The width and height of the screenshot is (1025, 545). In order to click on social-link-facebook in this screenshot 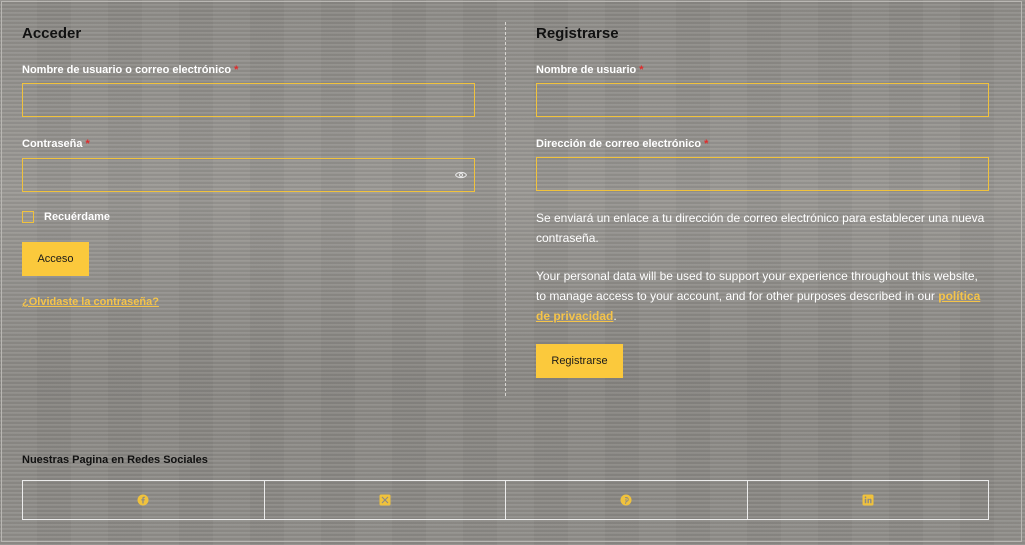, I will do `click(144, 500)`.